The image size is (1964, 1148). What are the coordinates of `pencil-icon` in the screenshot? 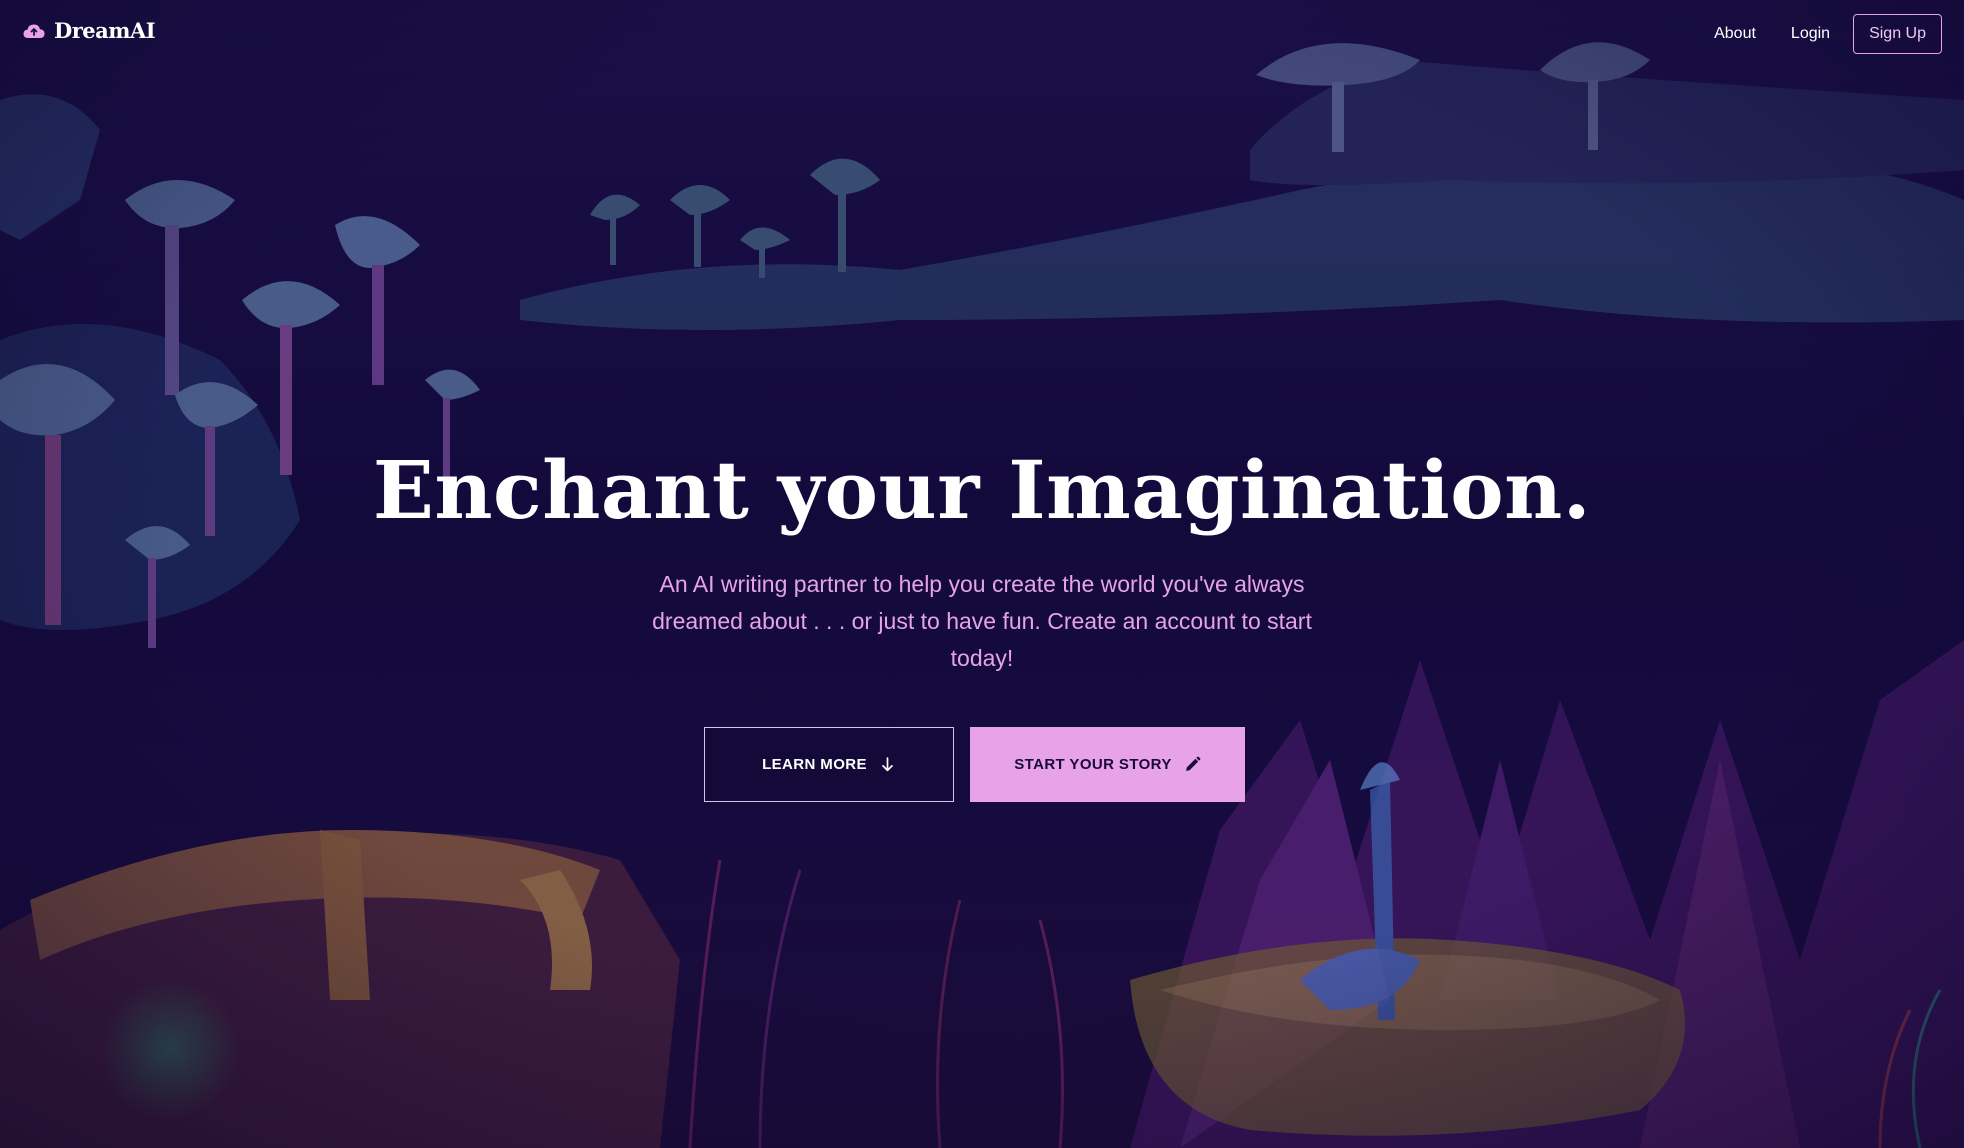 It's located at (1193, 763).